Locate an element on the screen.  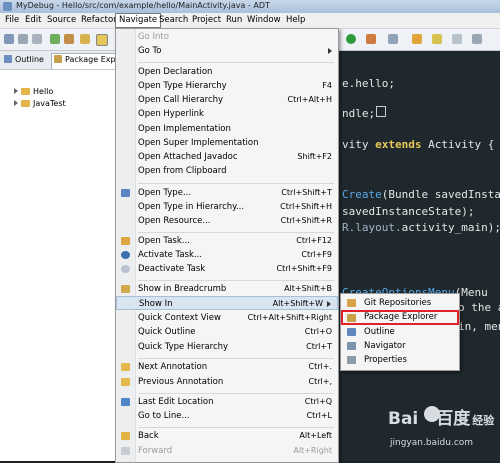
menu-item-label: Deactivate Task is located at coordinates (172, 269).